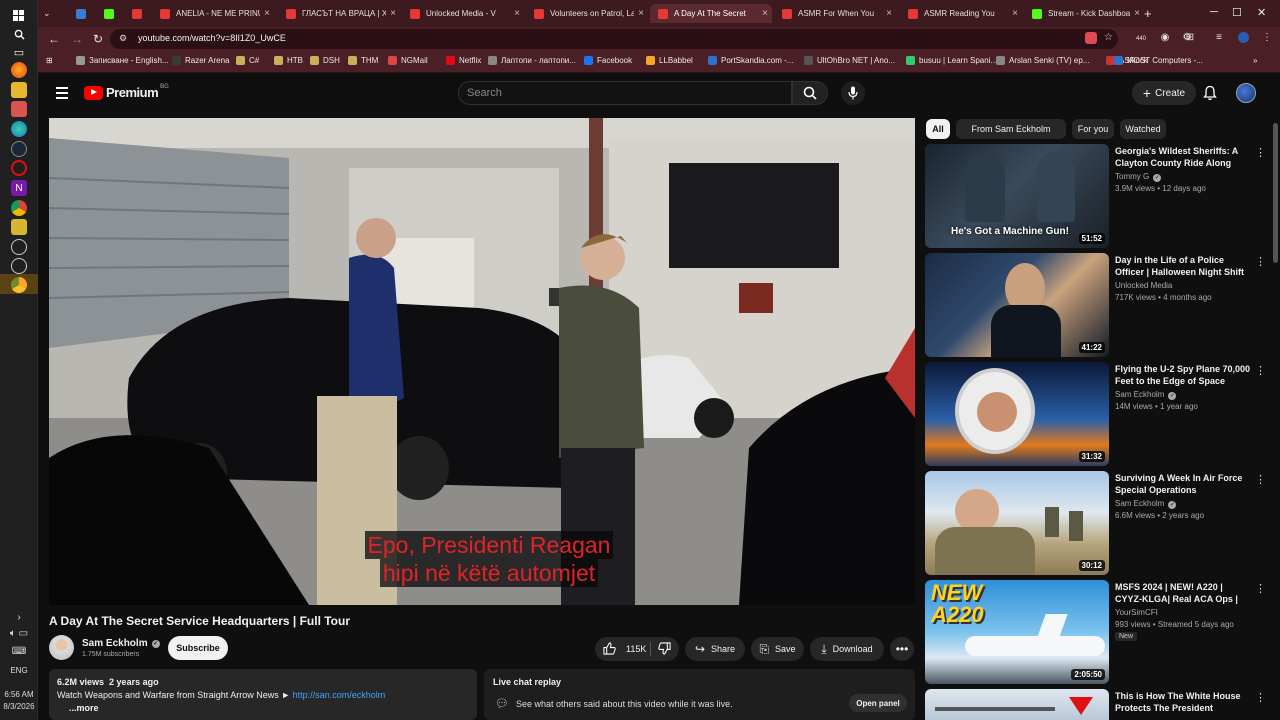  What do you see at coordinates (715, 649) in the screenshot?
I see `share-button: ↪ Share` at bounding box center [715, 649].